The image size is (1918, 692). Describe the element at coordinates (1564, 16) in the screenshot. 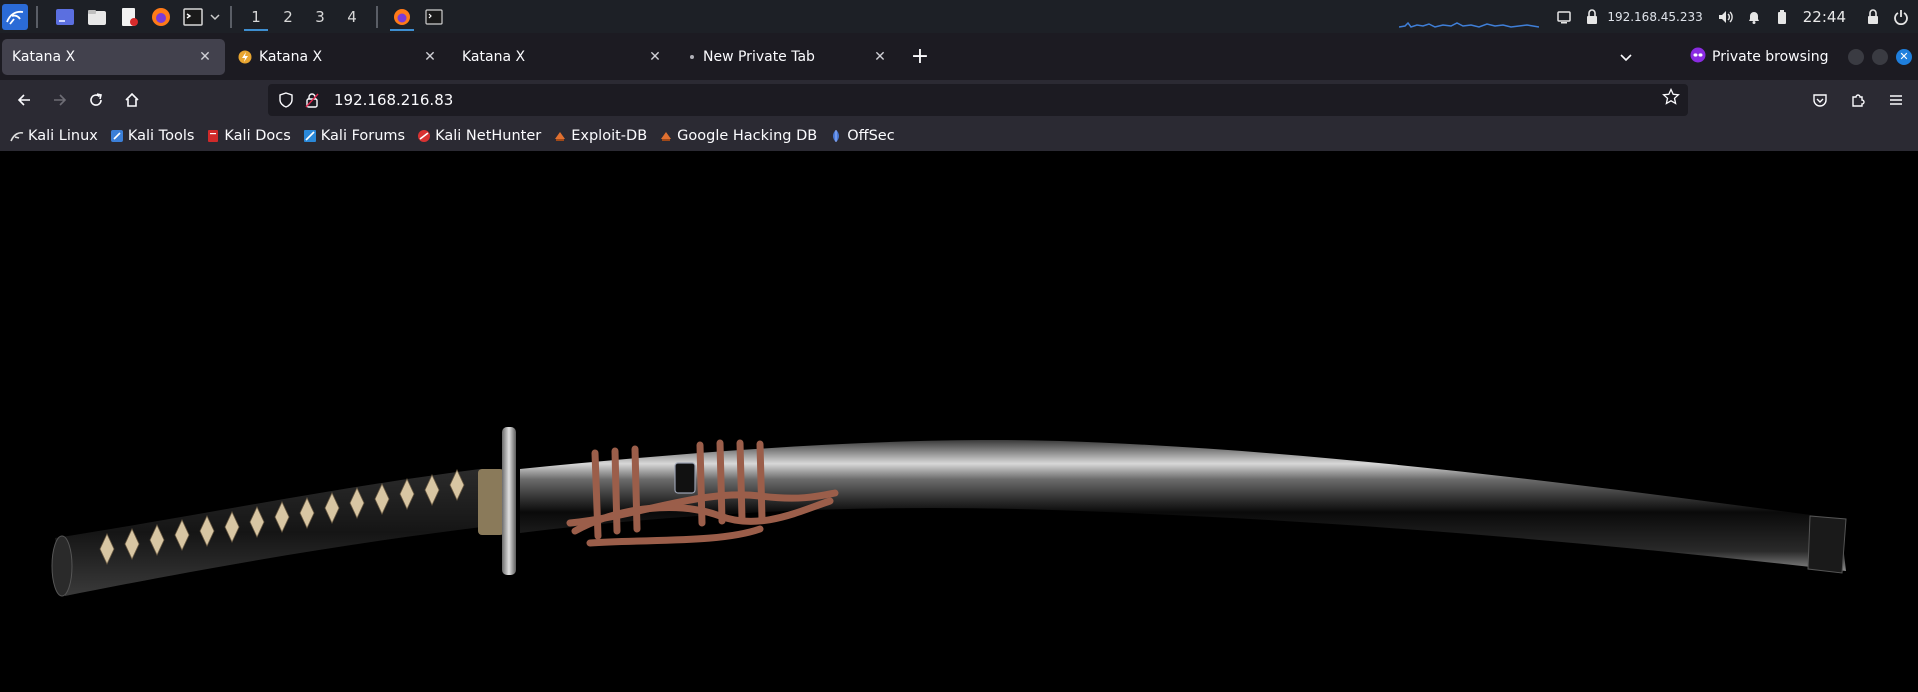

I see `screen-icon` at that location.